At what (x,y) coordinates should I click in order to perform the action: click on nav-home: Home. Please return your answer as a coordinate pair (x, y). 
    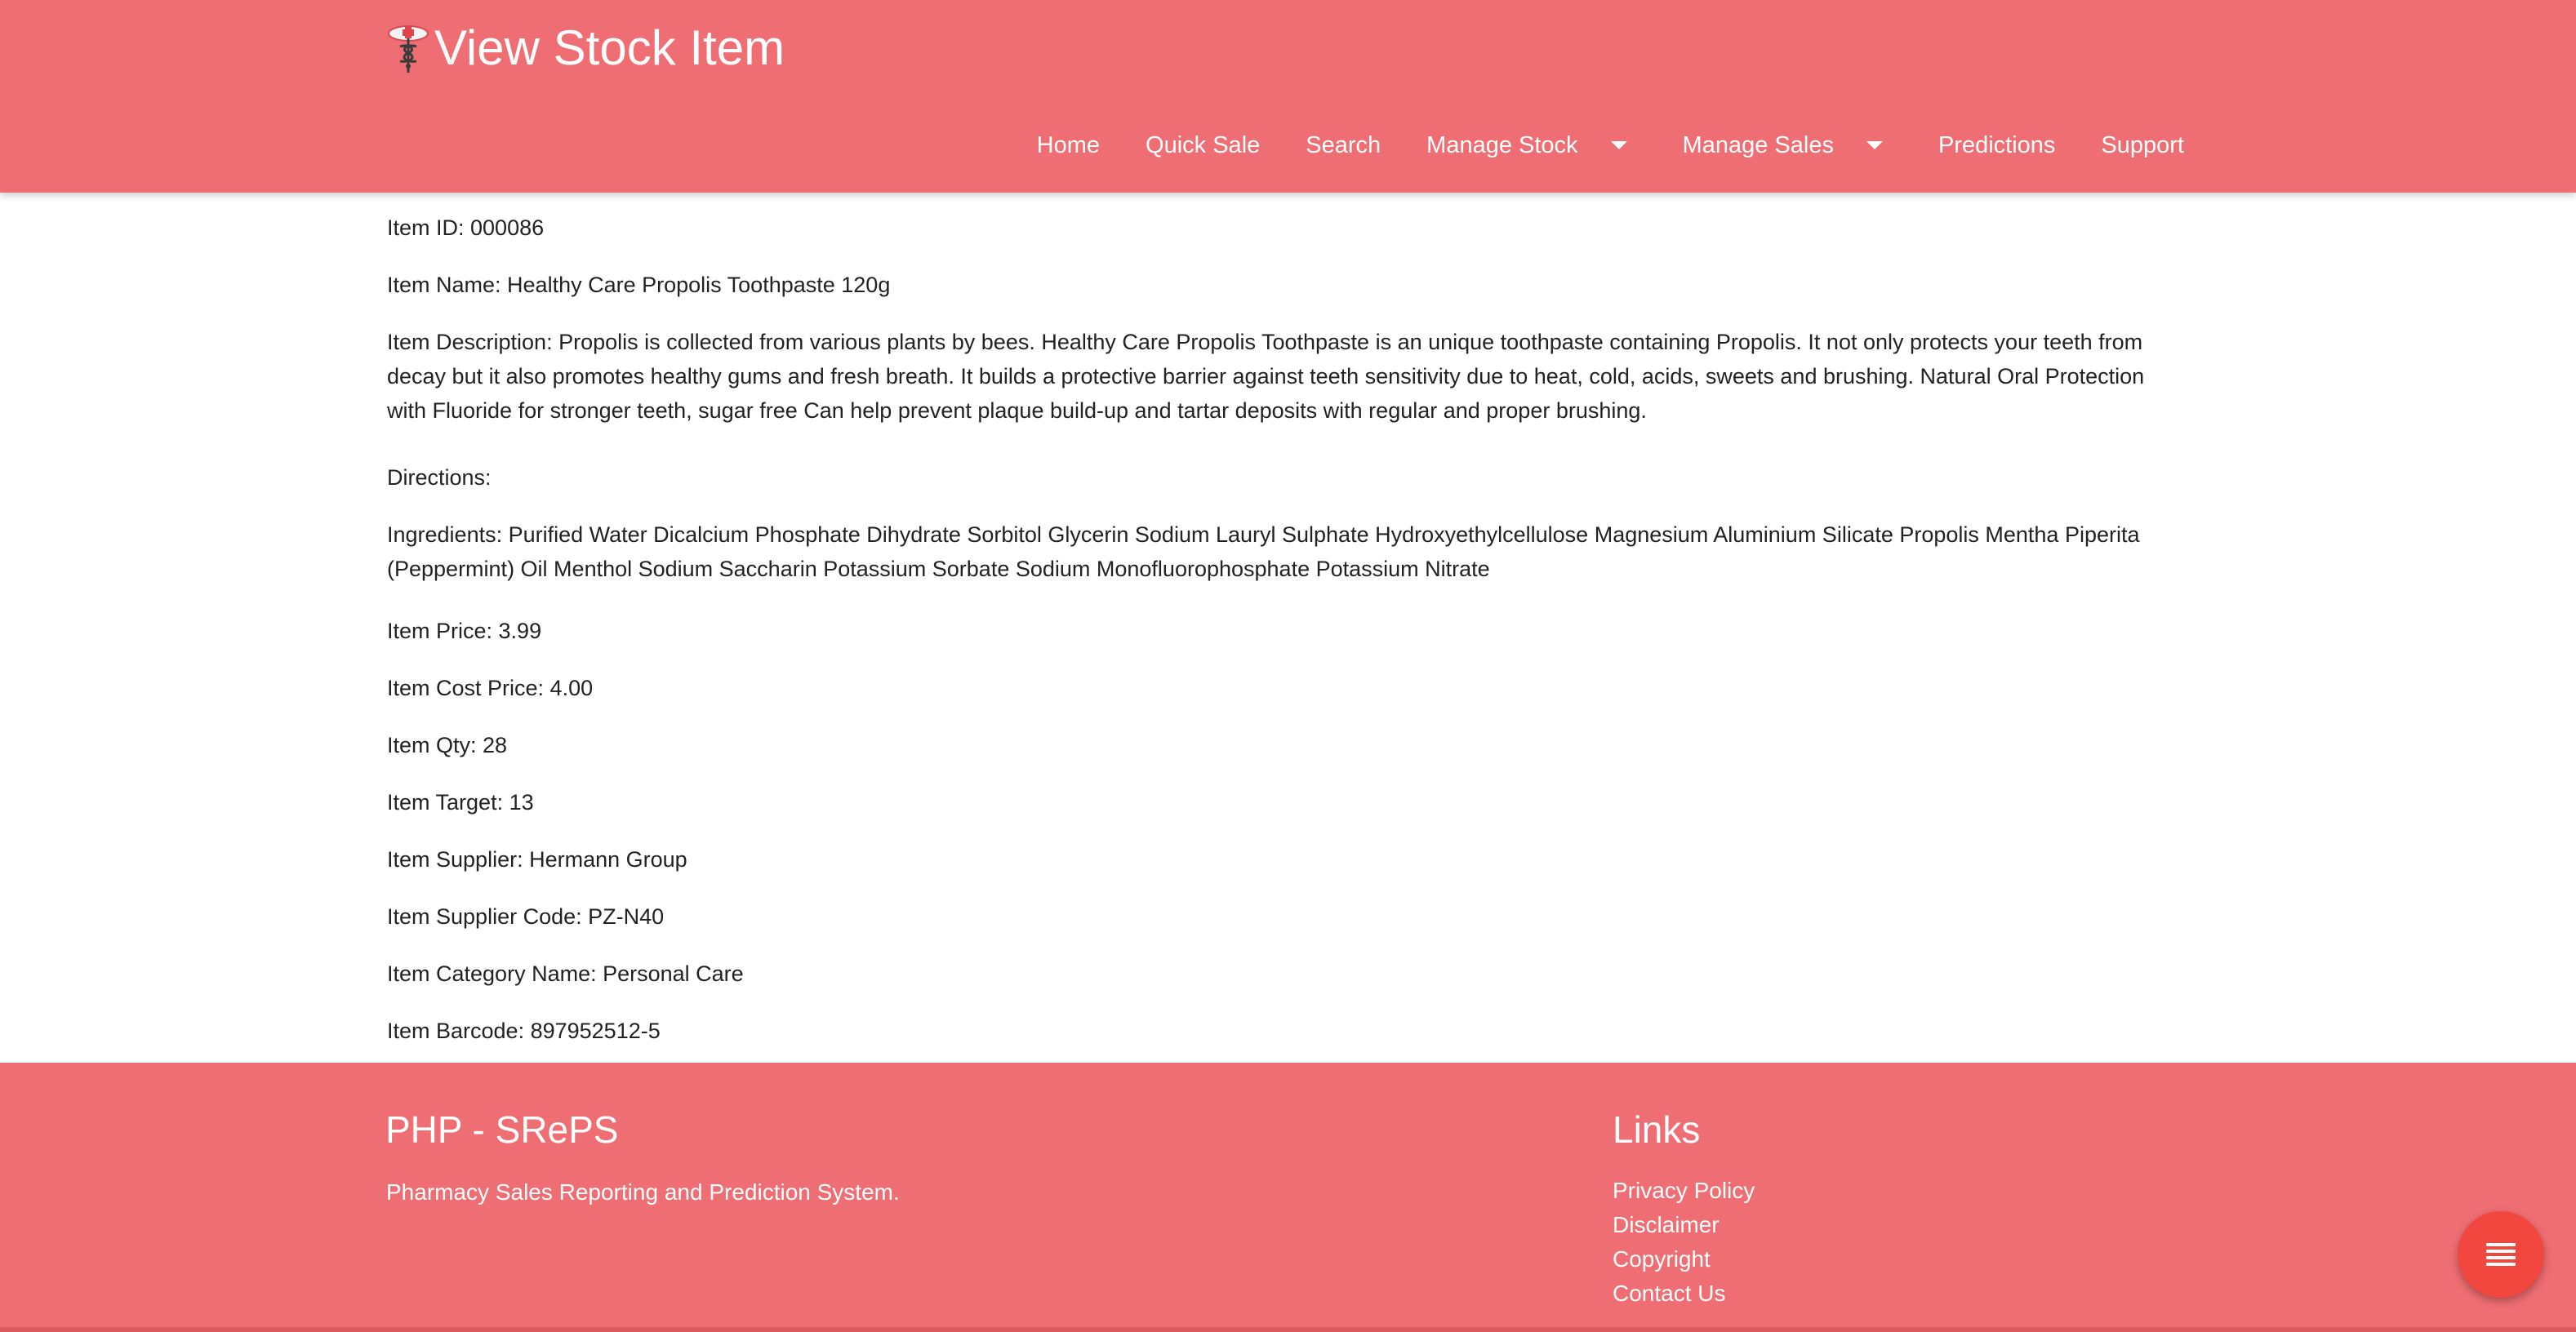
    Looking at the image, I should click on (1068, 145).